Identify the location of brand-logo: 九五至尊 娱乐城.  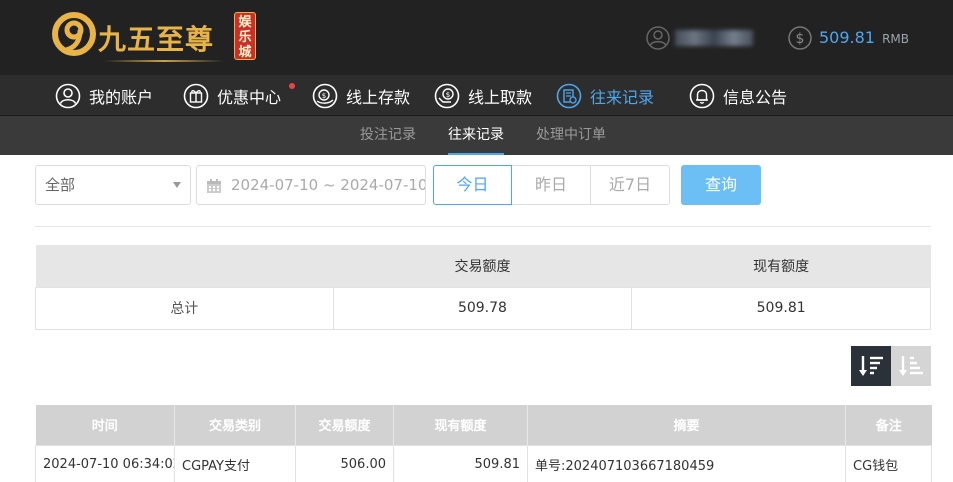
(157, 38).